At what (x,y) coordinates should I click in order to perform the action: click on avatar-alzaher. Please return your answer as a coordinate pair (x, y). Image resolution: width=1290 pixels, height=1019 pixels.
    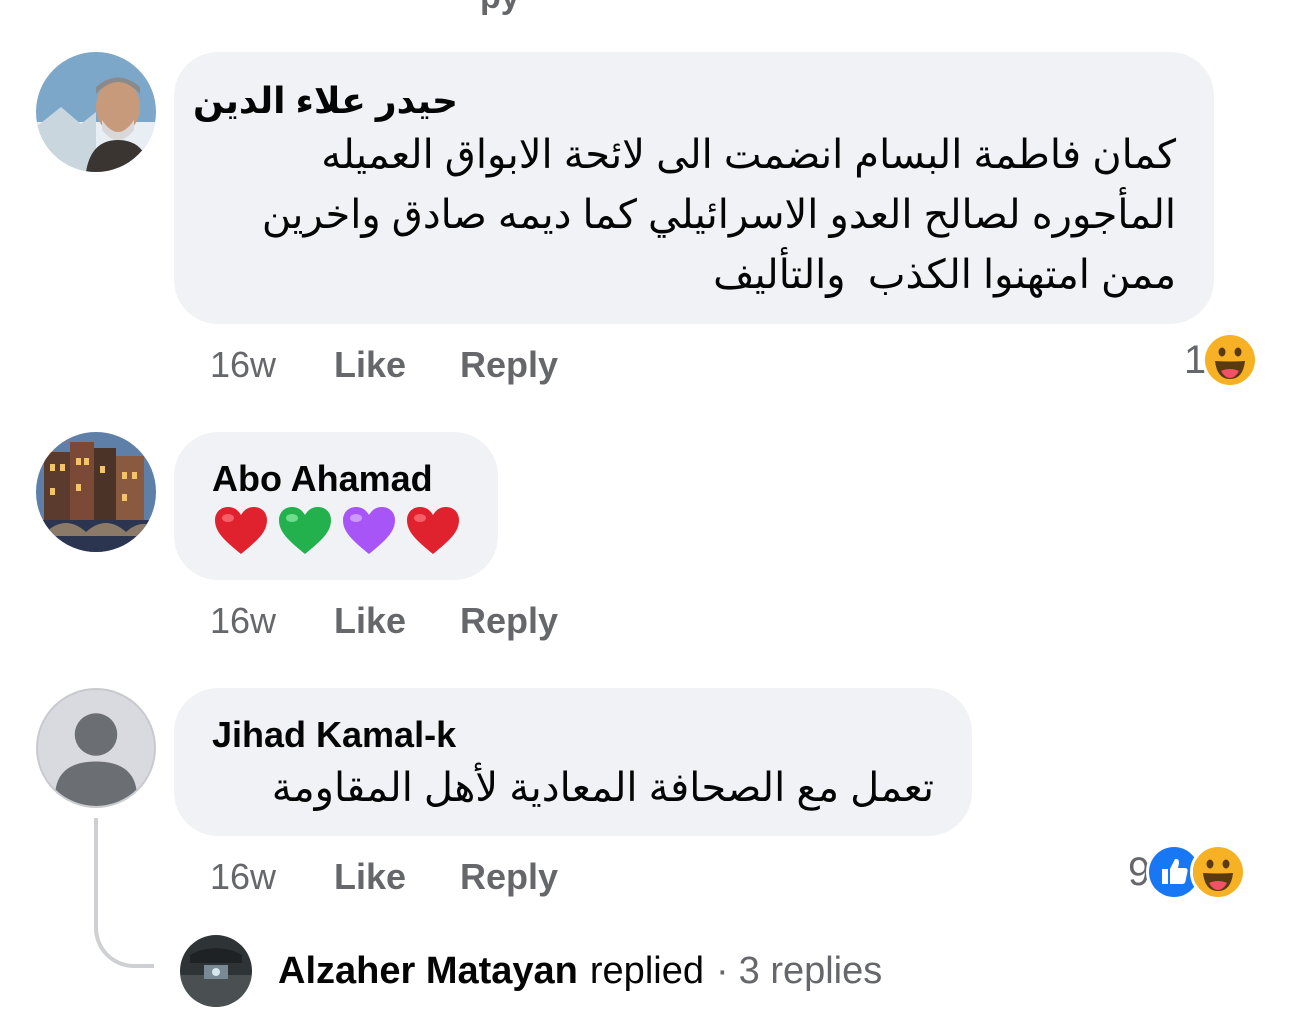
    Looking at the image, I should click on (216, 971).